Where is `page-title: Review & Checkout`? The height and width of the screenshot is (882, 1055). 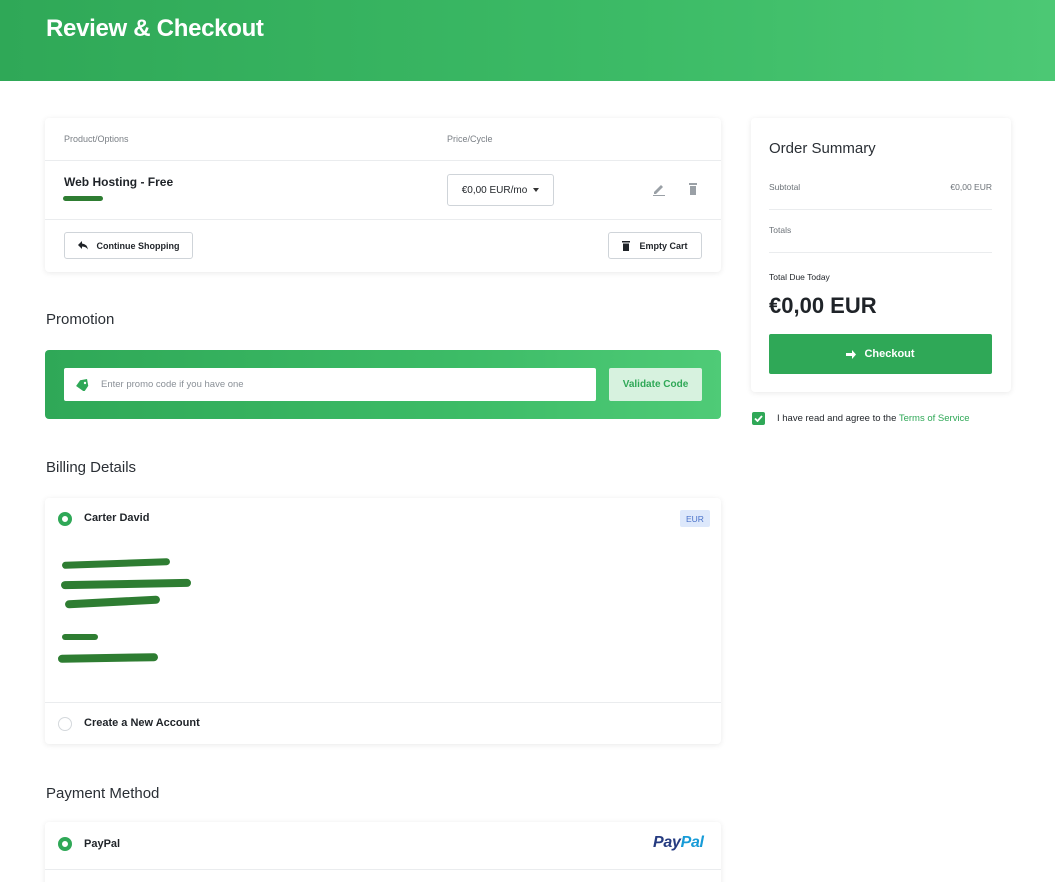
page-title: Review & Checkout is located at coordinates (155, 28).